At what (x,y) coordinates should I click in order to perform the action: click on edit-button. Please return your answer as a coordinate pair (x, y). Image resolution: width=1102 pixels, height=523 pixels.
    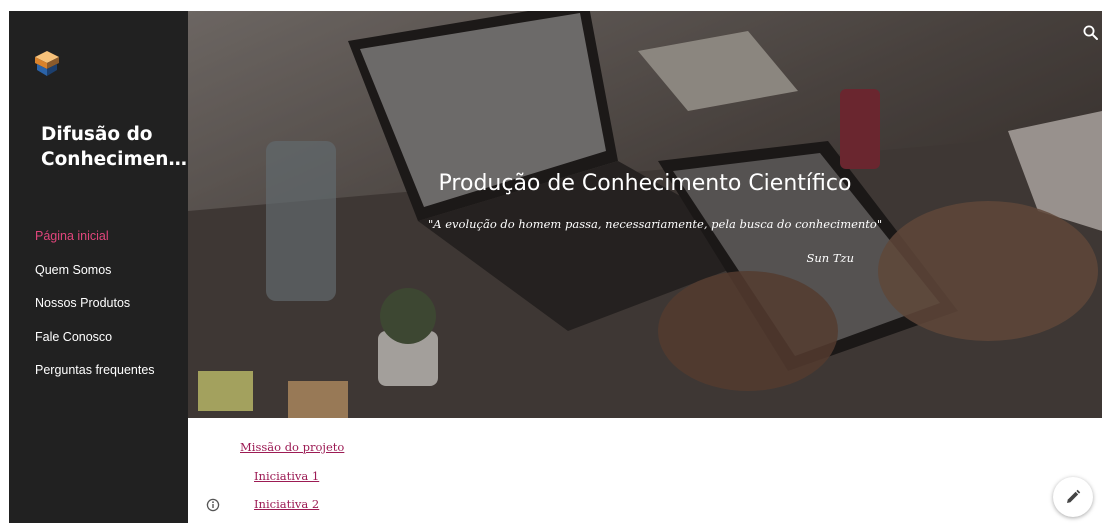
    Looking at the image, I should click on (1073, 497).